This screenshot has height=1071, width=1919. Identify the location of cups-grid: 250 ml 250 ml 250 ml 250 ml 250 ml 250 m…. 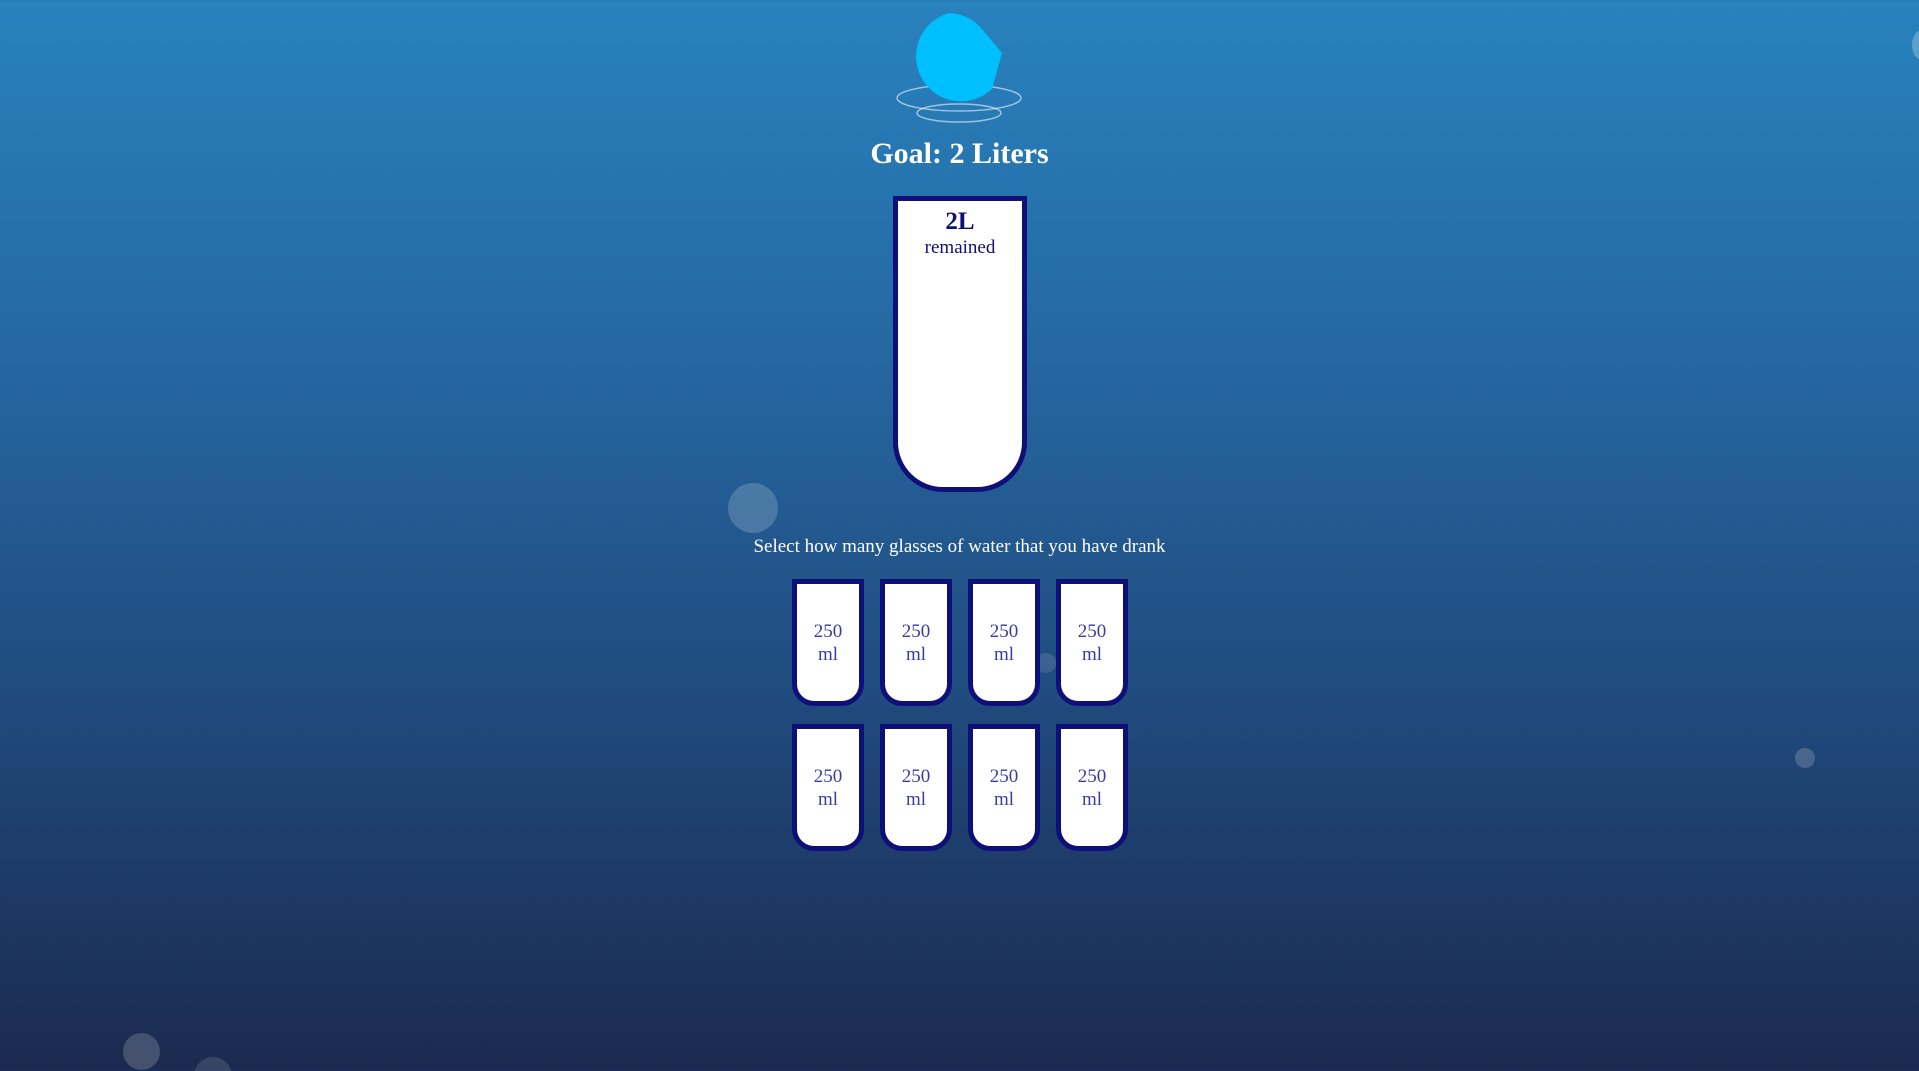
(960, 715).